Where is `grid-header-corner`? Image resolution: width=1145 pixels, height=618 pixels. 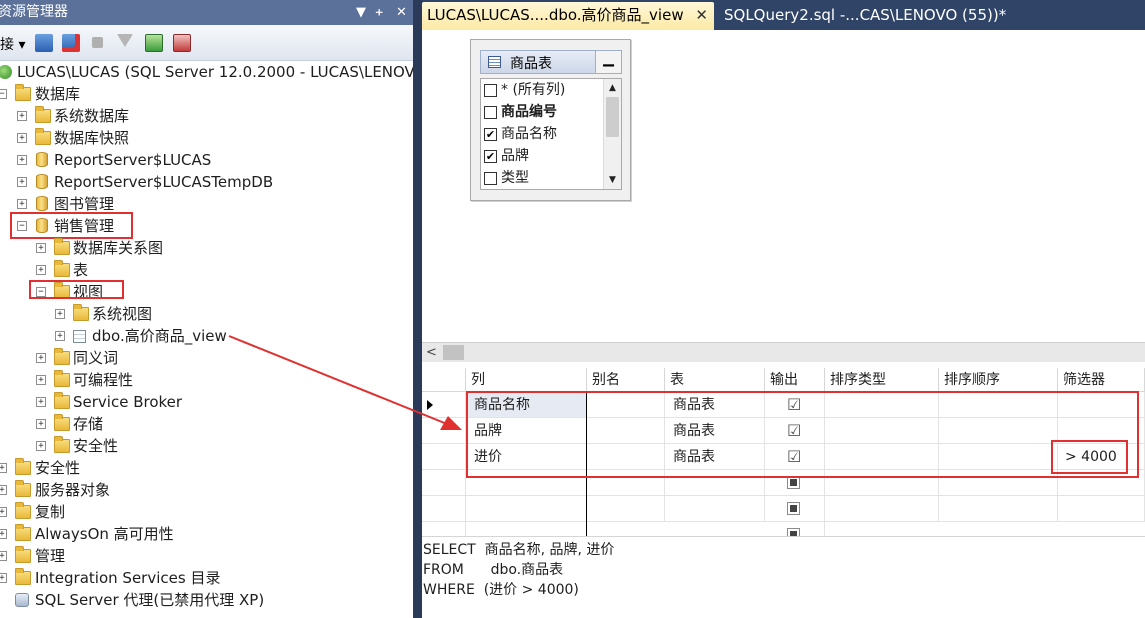
grid-header-corner is located at coordinates (444, 380).